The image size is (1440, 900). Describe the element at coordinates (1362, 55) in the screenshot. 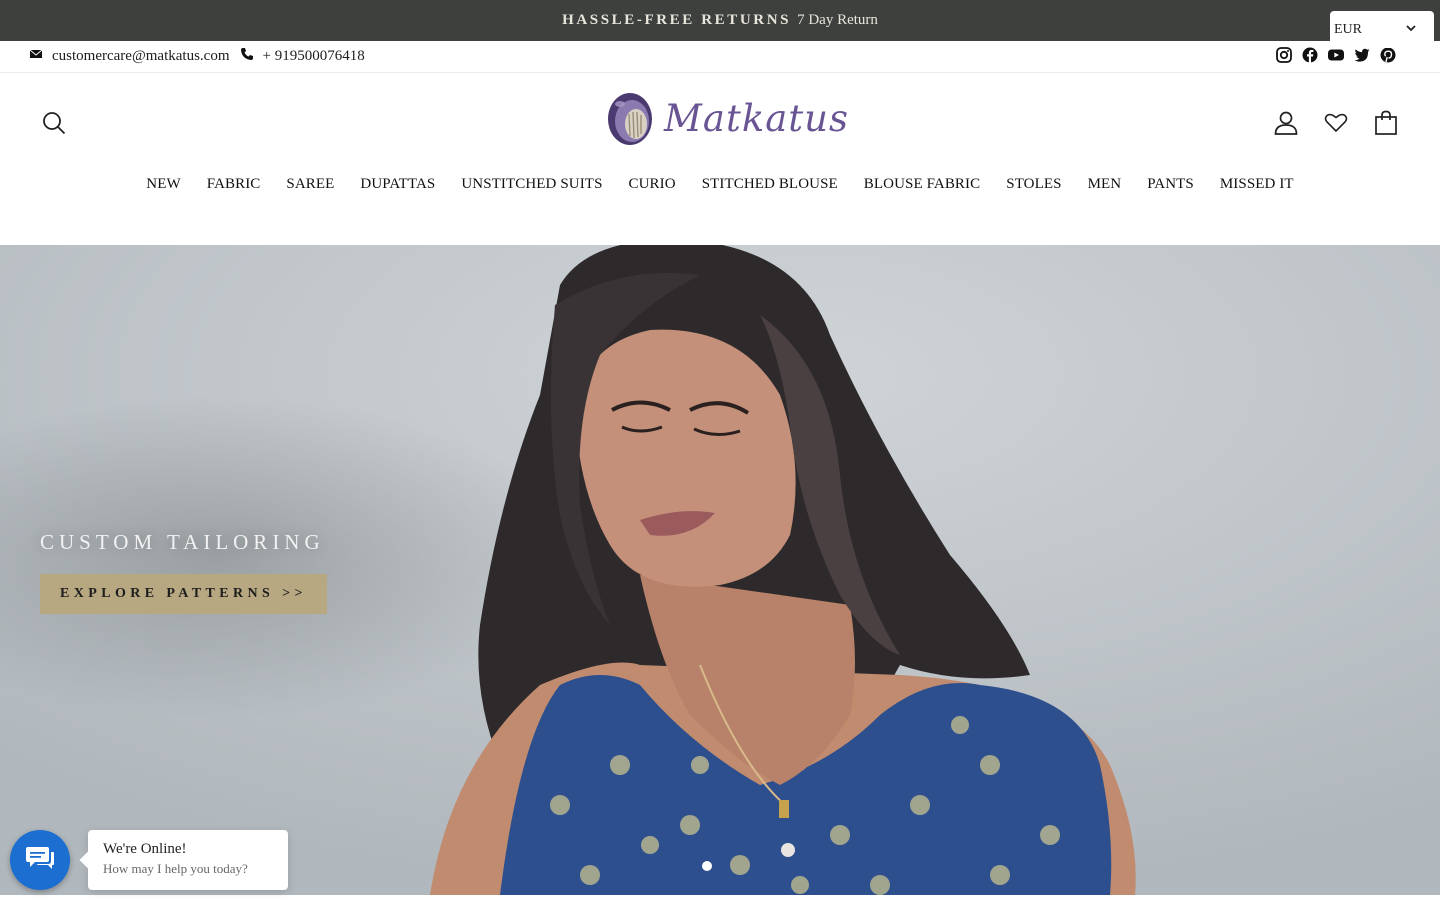

I see `twitter-icon` at that location.